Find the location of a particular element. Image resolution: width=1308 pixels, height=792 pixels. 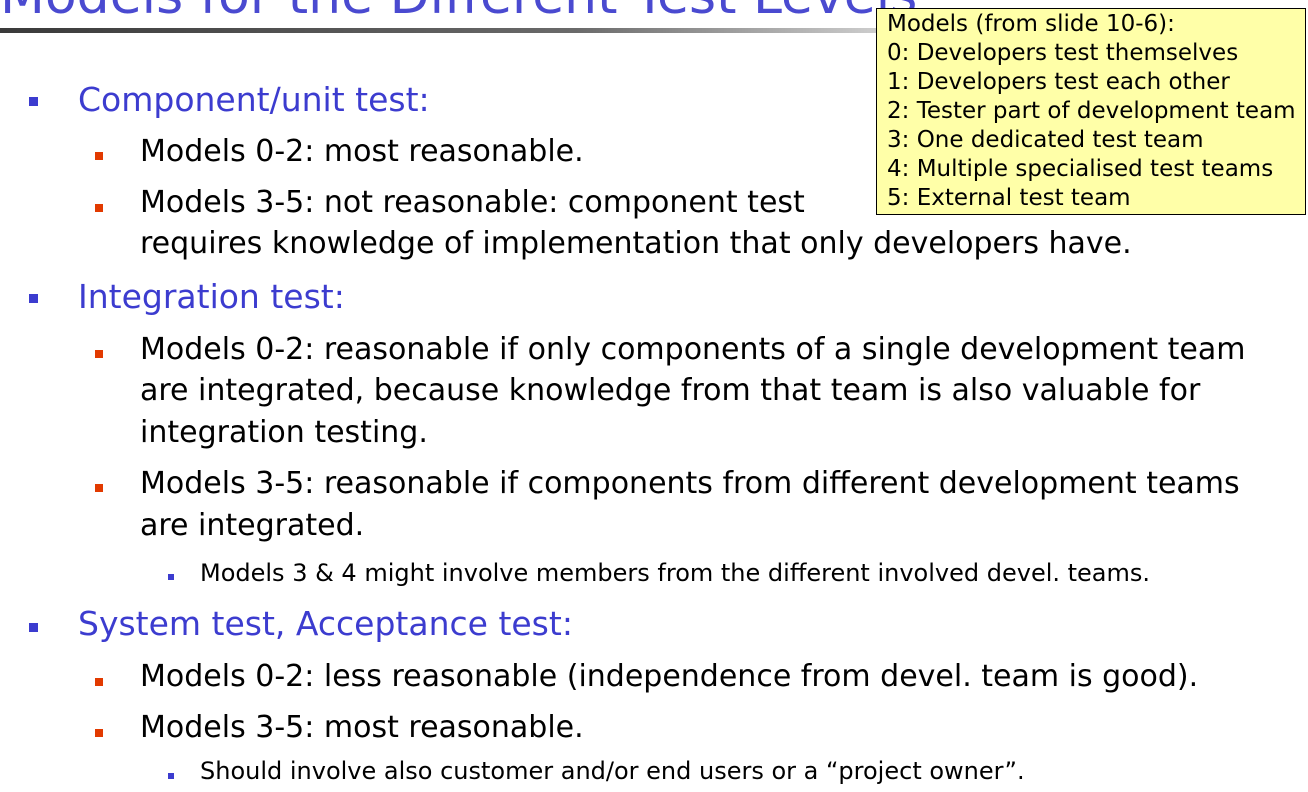

callout-item: 2: Tester part of development team is located at coordinates (1091, 111).